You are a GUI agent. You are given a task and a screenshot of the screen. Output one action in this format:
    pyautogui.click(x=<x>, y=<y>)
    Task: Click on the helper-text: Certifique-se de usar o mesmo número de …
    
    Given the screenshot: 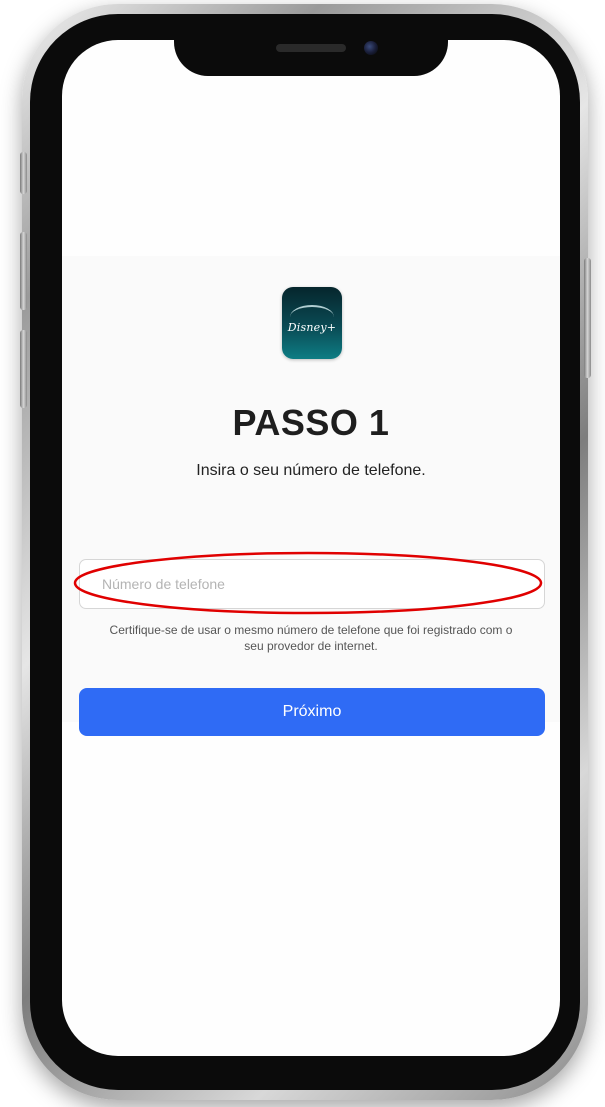 What is the action you would take?
    pyautogui.click(x=311, y=638)
    